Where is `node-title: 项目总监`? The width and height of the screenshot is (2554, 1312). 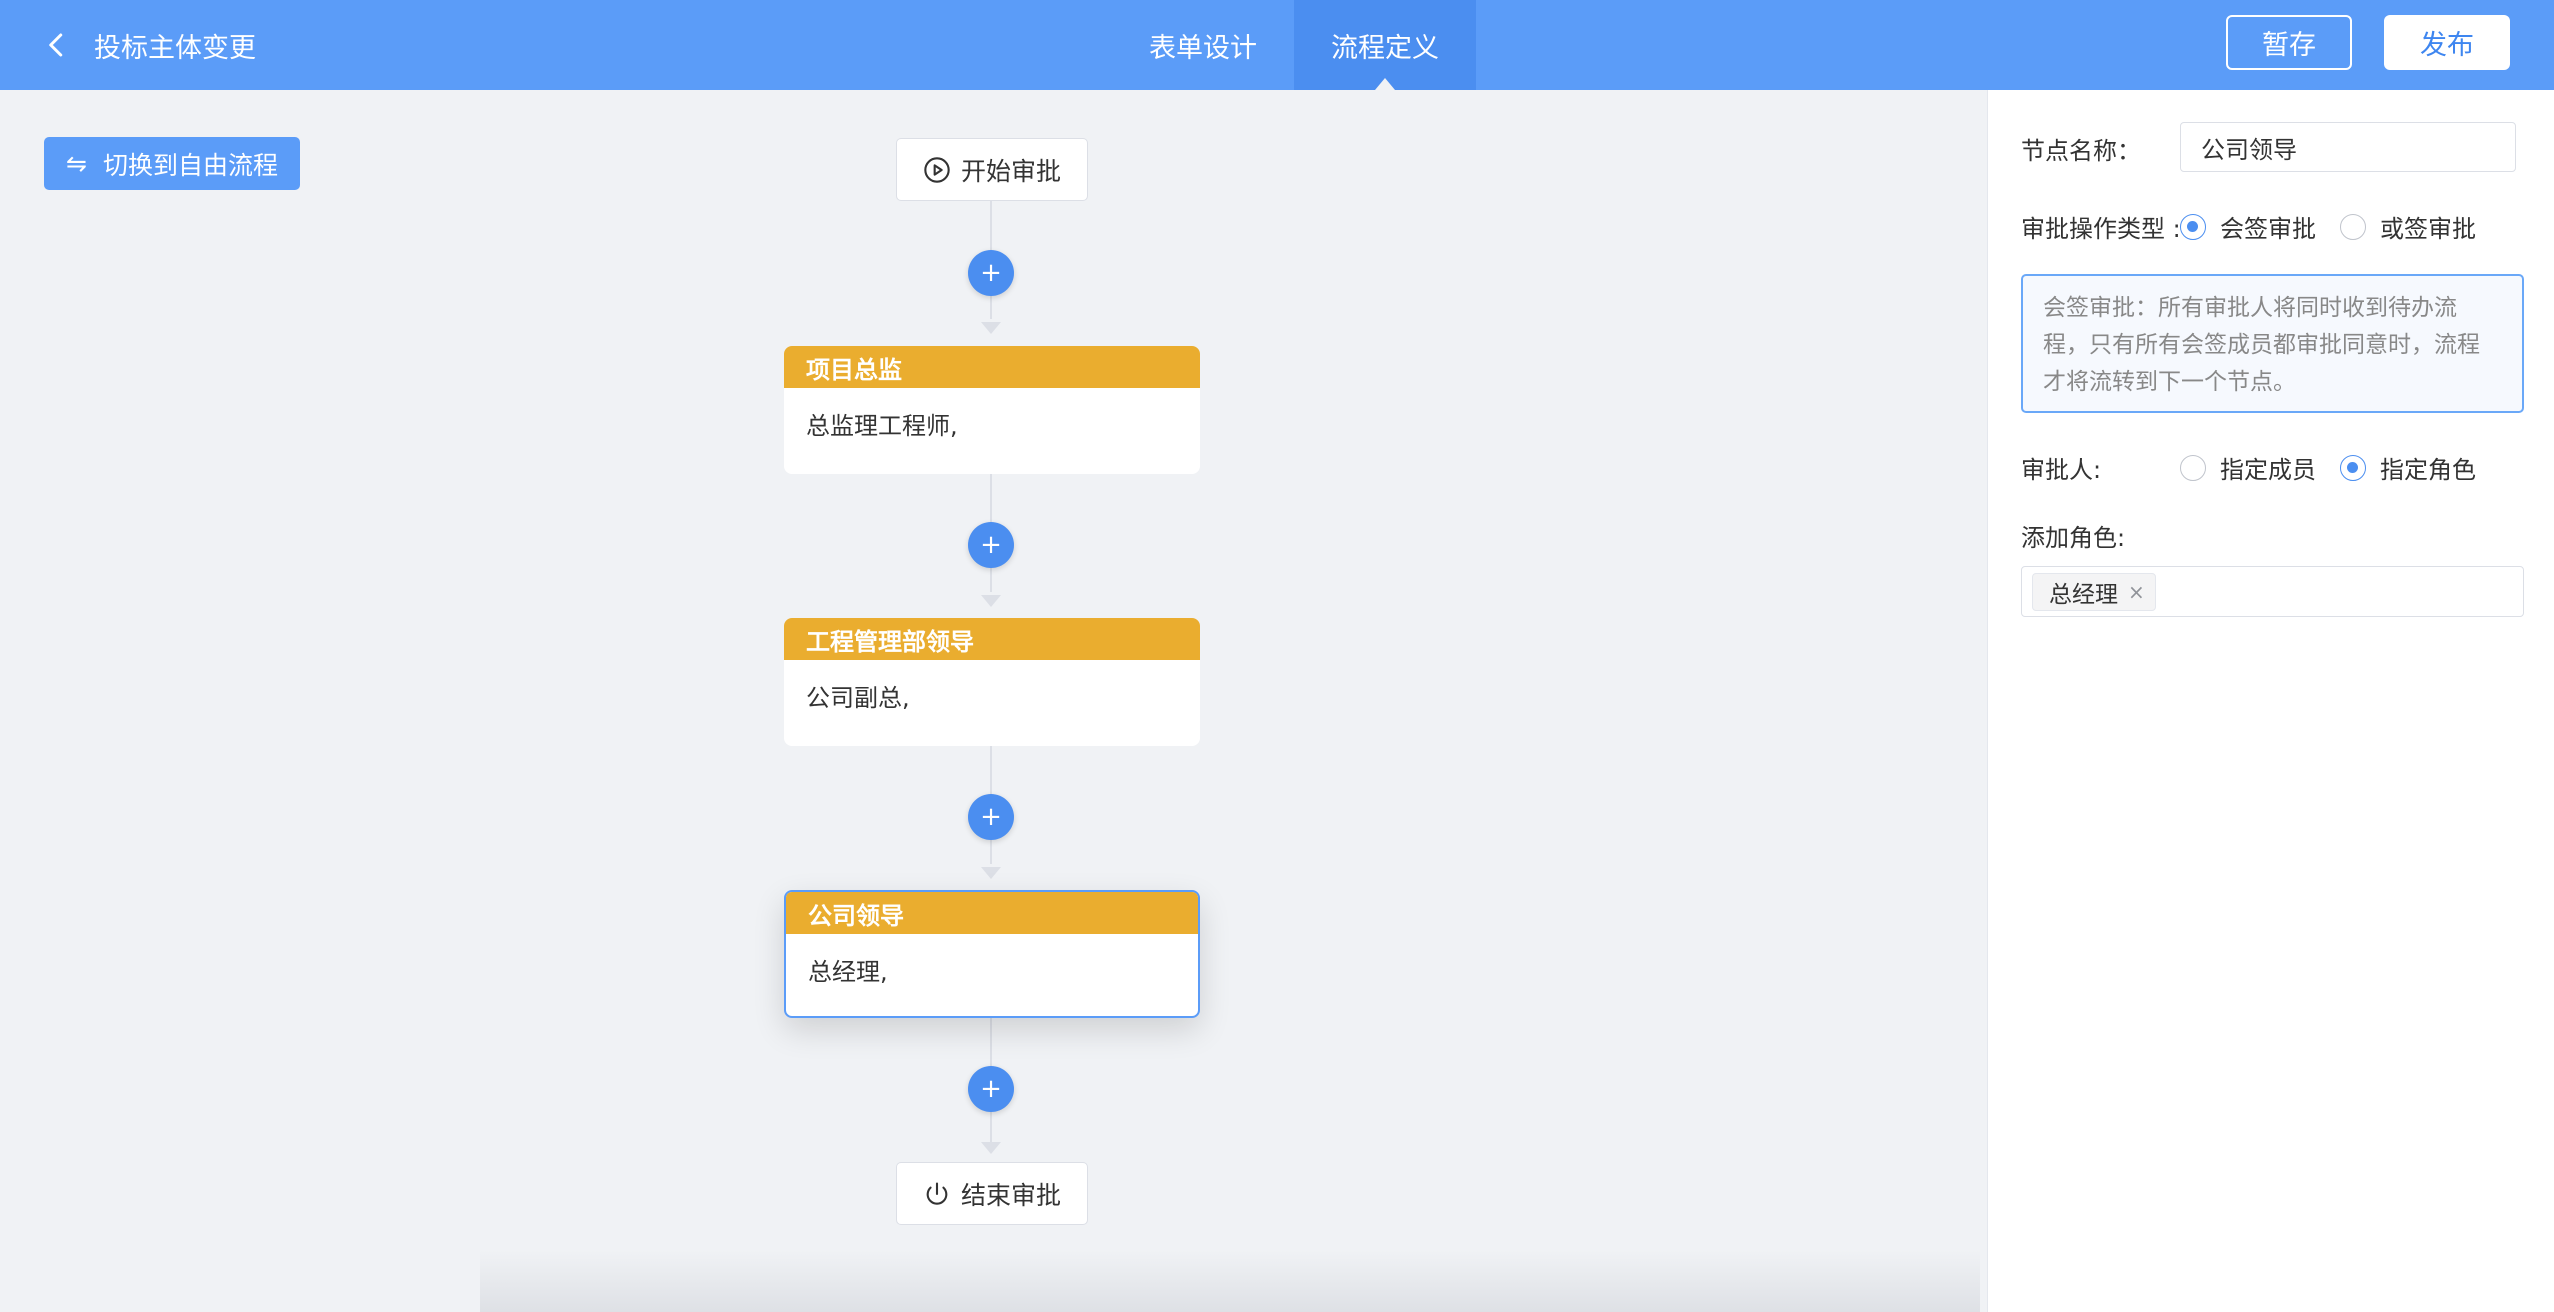 node-title: 项目总监 is located at coordinates (992, 367).